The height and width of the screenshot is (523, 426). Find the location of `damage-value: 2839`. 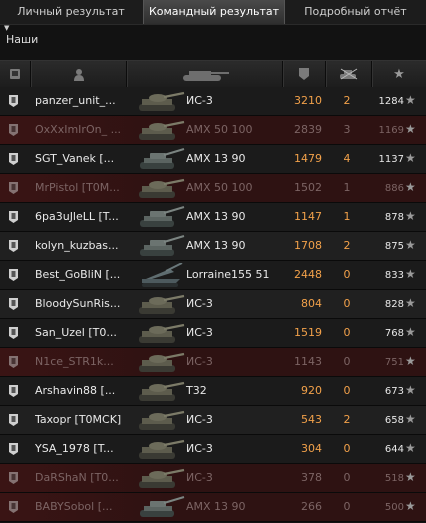

damage-value: 2839 is located at coordinates (308, 129).